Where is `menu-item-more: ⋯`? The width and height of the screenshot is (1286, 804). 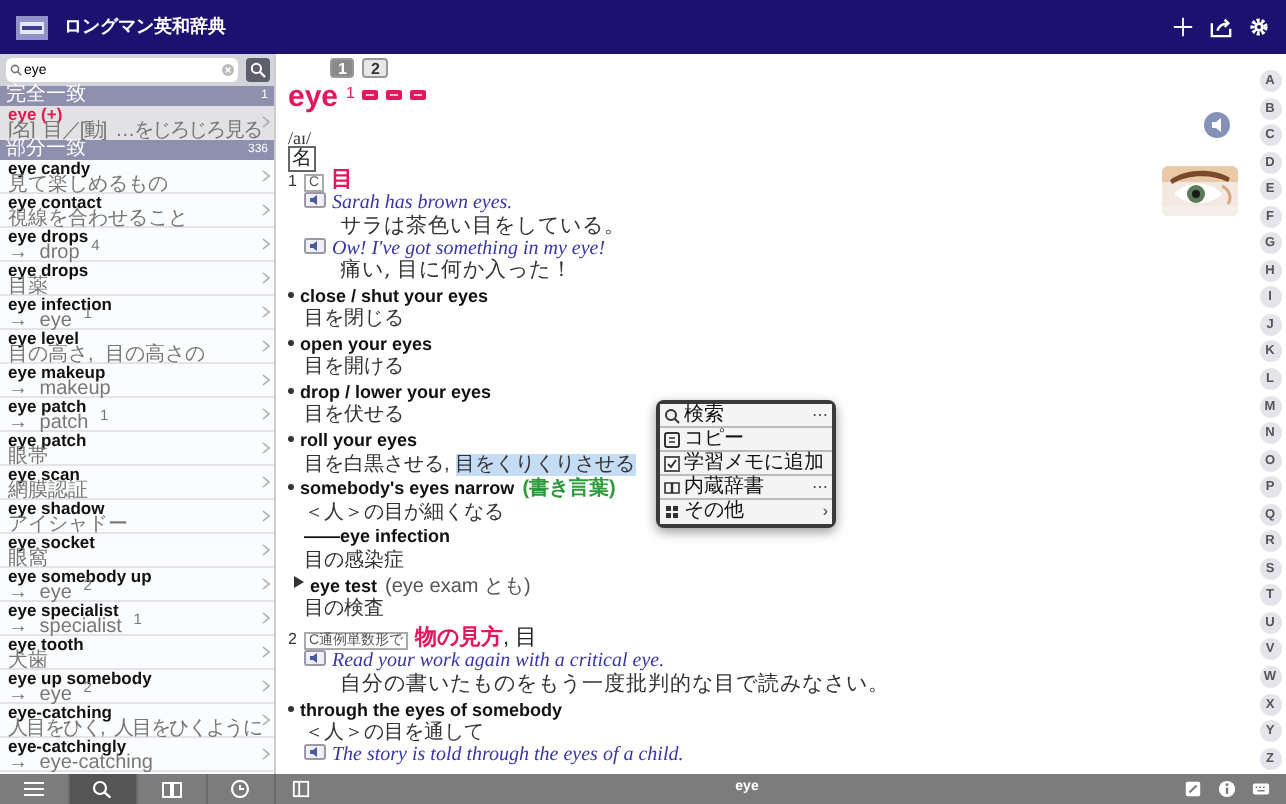
menu-item-more: ⋯ is located at coordinates (820, 415).